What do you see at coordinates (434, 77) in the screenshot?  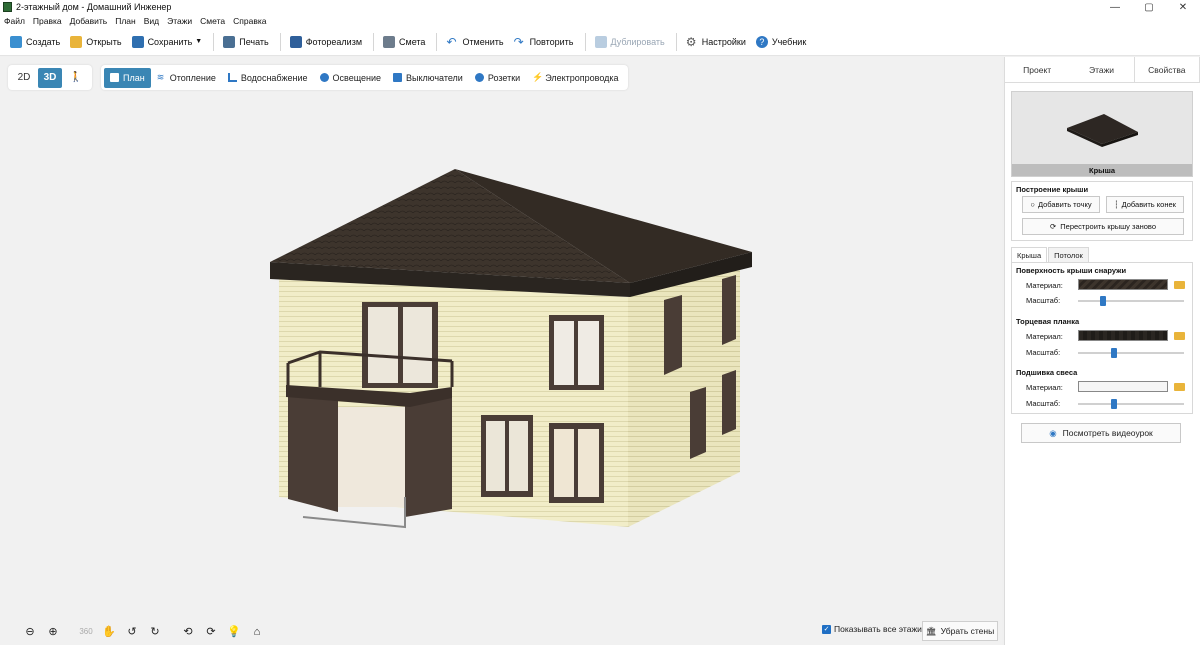 I see `tab-switches-label: Выключатели` at bounding box center [434, 77].